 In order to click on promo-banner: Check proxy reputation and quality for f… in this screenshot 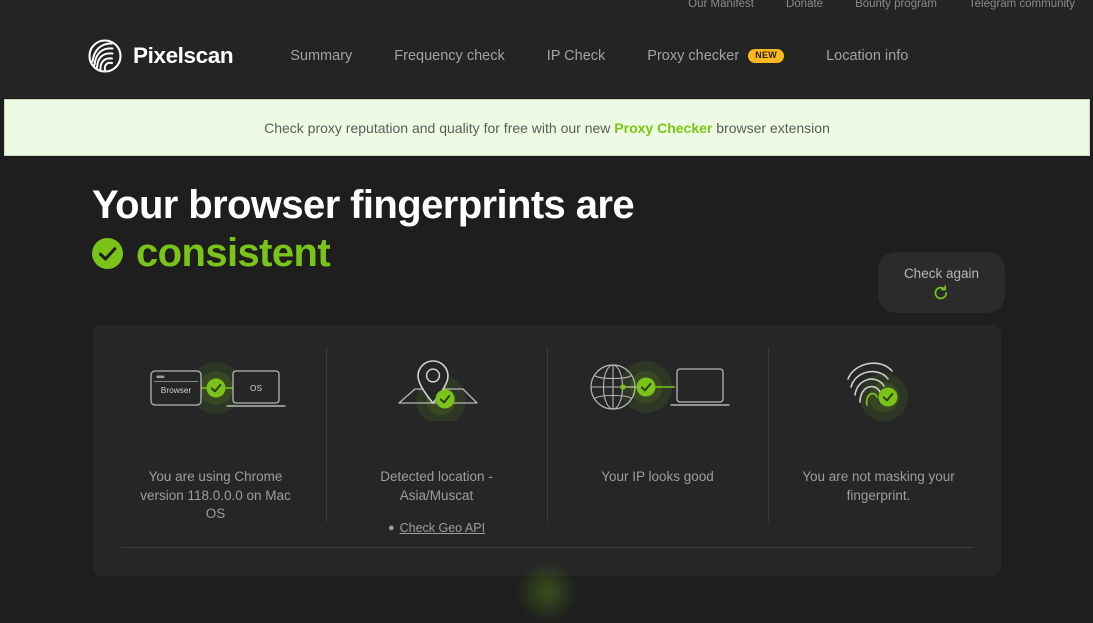, I will do `click(547, 127)`.